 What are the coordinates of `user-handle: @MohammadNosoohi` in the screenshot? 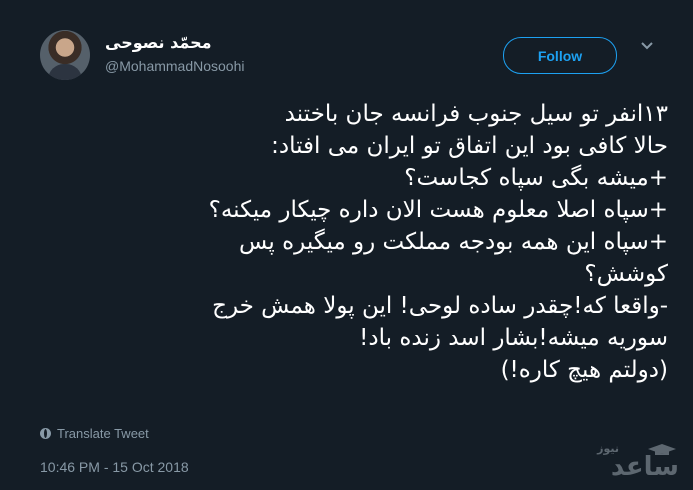 It's located at (175, 66).